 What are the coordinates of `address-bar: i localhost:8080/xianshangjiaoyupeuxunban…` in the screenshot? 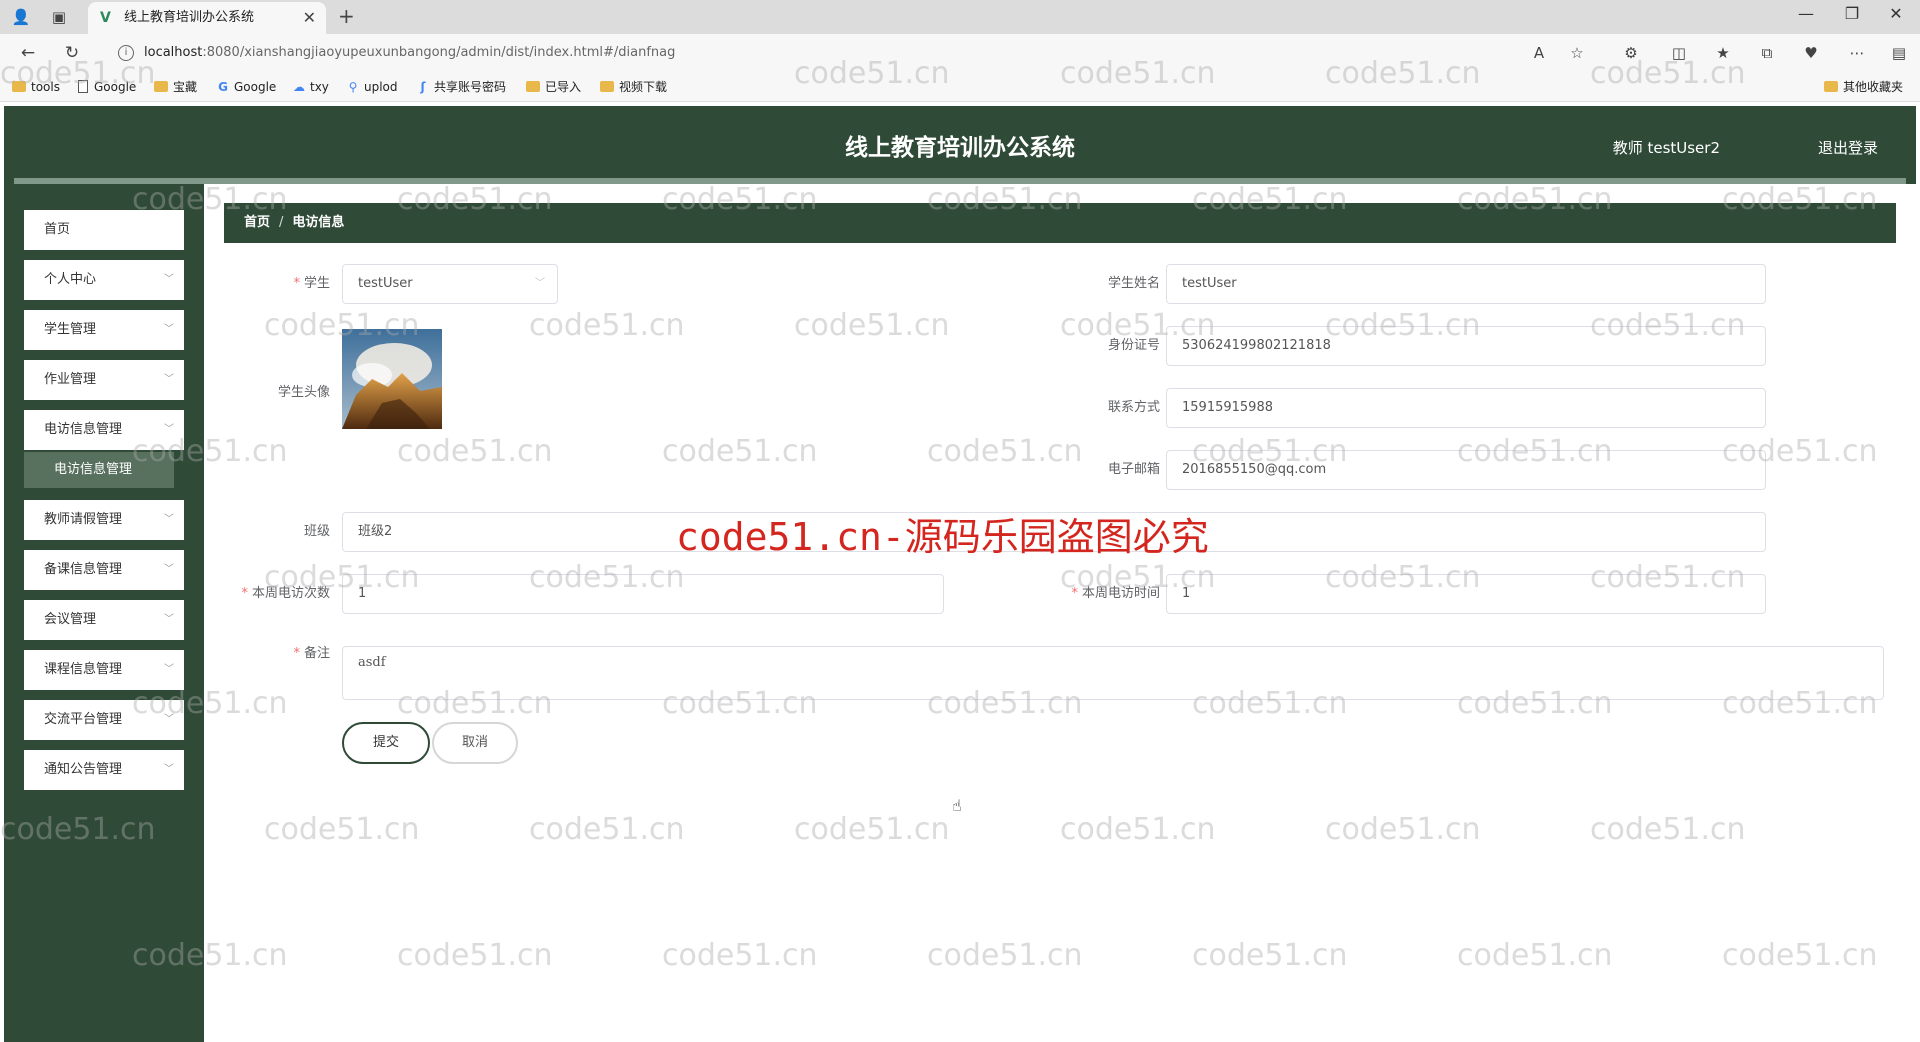 It's located at (849, 53).